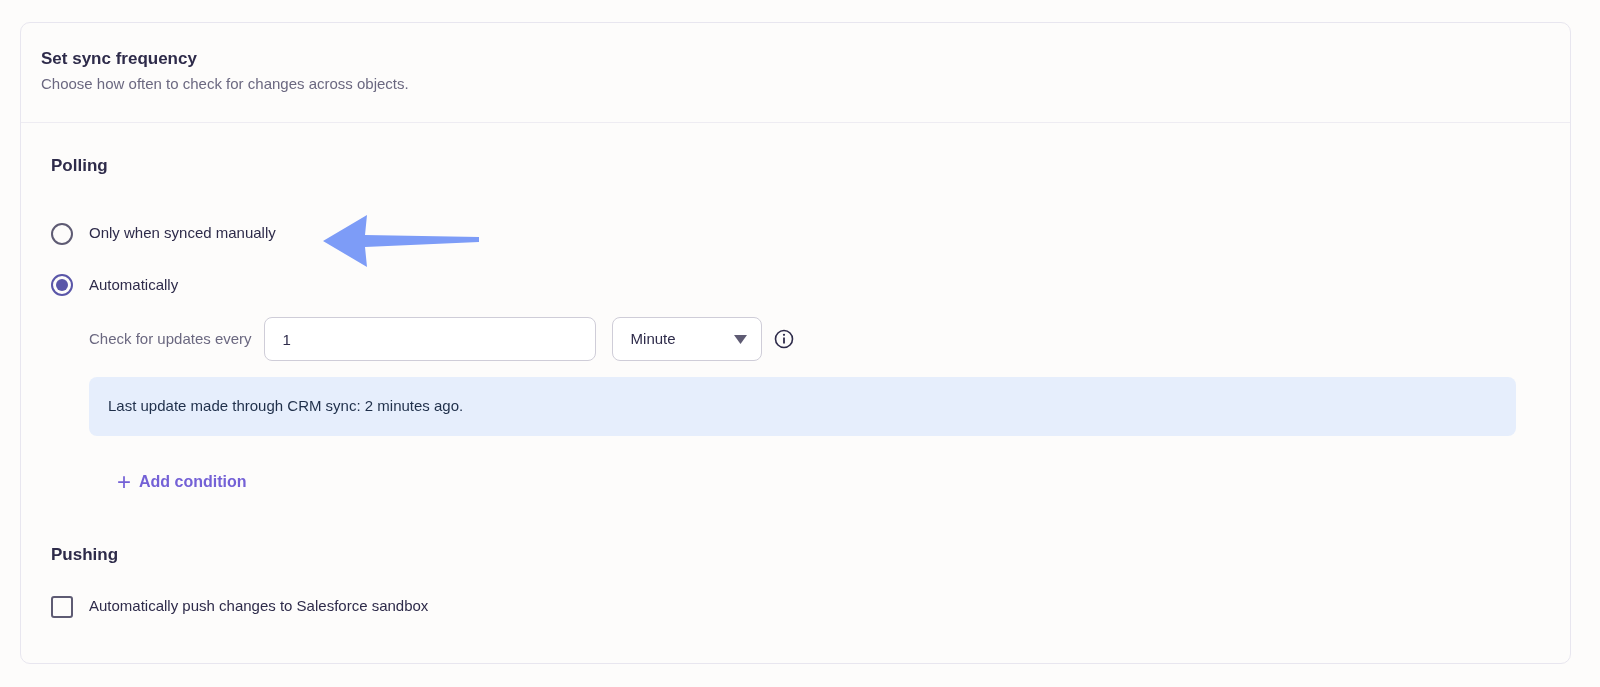 This screenshot has height=687, width=1600. I want to click on checkbox-label: Automatically push changes to Salesforce sandbox, so click(259, 606).